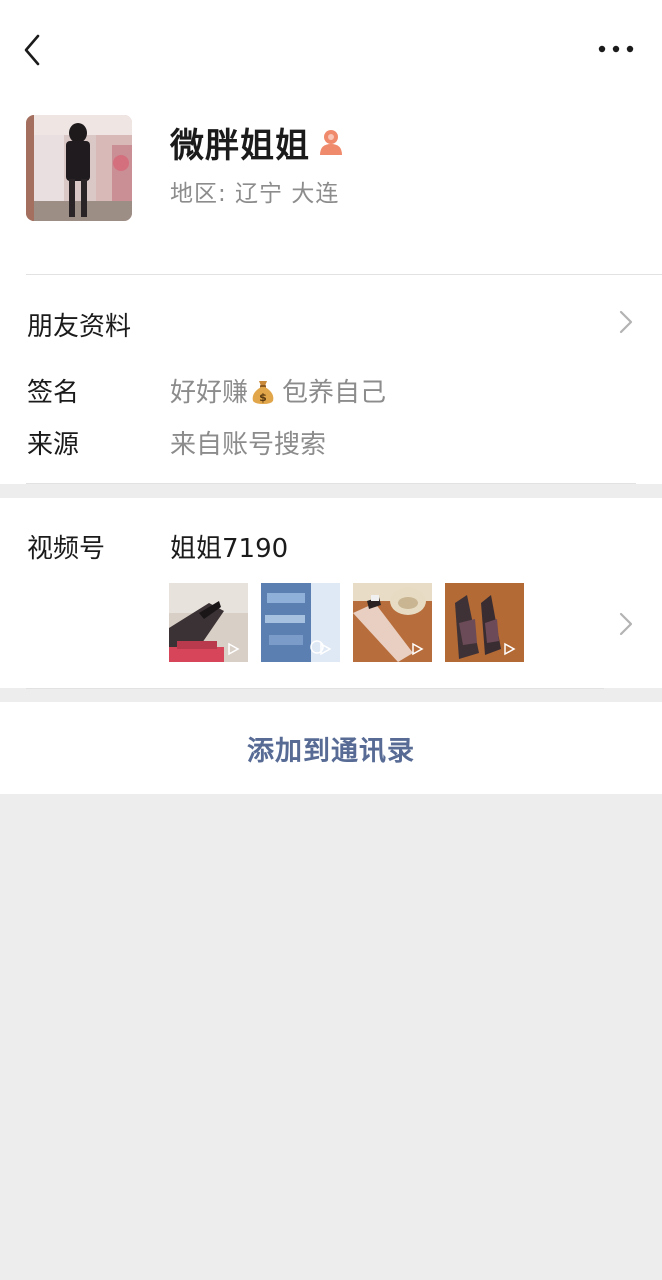 This screenshot has width=662, height=1280. What do you see at coordinates (229, 549) in the screenshot?
I see `channels-name: 姐姐7190` at bounding box center [229, 549].